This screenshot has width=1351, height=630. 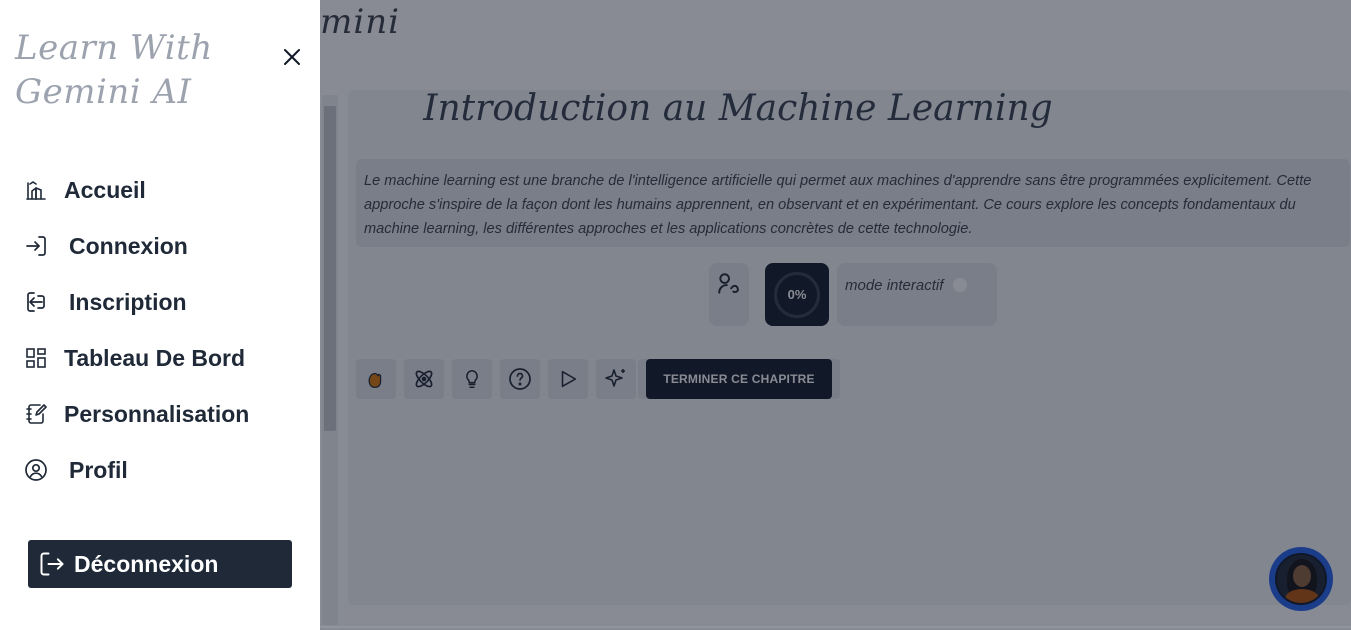 What do you see at coordinates (155, 357) in the screenshot?
I see `nav-label-tableau-de-bord: Tableau De Bord` at bounding box center [155, 357].